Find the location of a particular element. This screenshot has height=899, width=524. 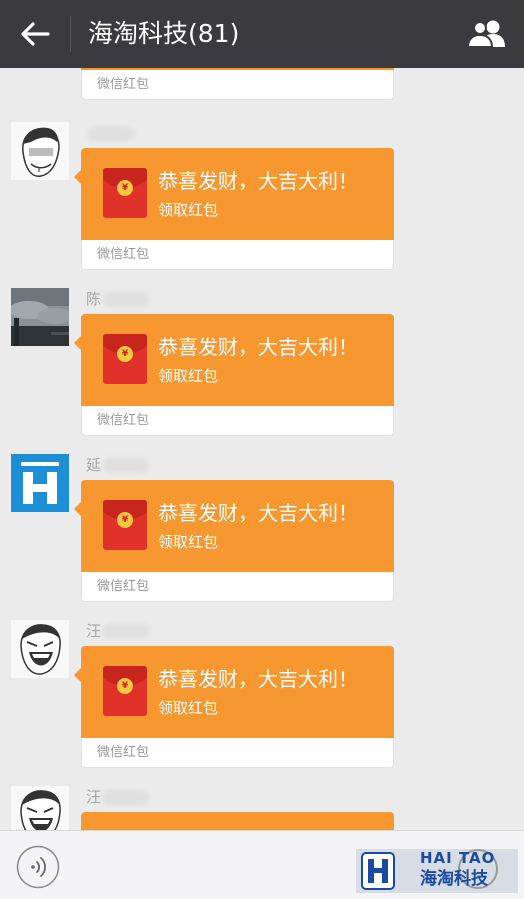

haitao-watermark: HAI TAO 海淘科技 is located at coordinates (437, 871).